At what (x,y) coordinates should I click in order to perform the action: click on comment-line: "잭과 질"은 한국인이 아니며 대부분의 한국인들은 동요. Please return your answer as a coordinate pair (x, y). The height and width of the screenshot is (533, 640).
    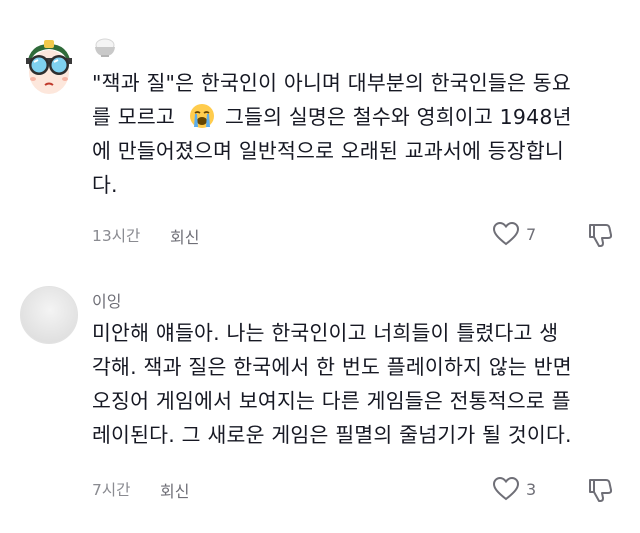
    Looking at the image, I should click on (331, 83).